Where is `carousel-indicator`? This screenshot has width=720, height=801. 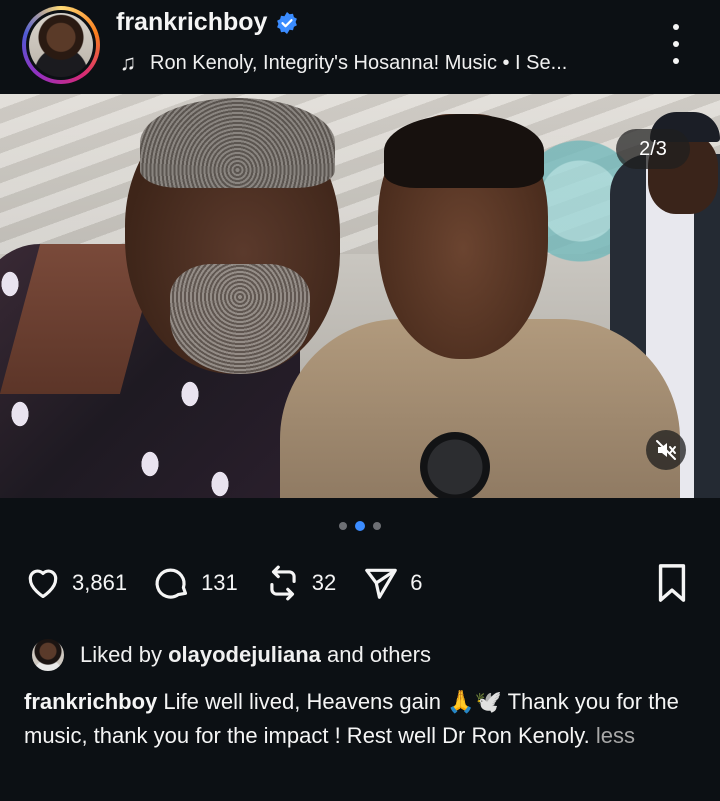 carousel-indicator is located at coordinates (360, 526).